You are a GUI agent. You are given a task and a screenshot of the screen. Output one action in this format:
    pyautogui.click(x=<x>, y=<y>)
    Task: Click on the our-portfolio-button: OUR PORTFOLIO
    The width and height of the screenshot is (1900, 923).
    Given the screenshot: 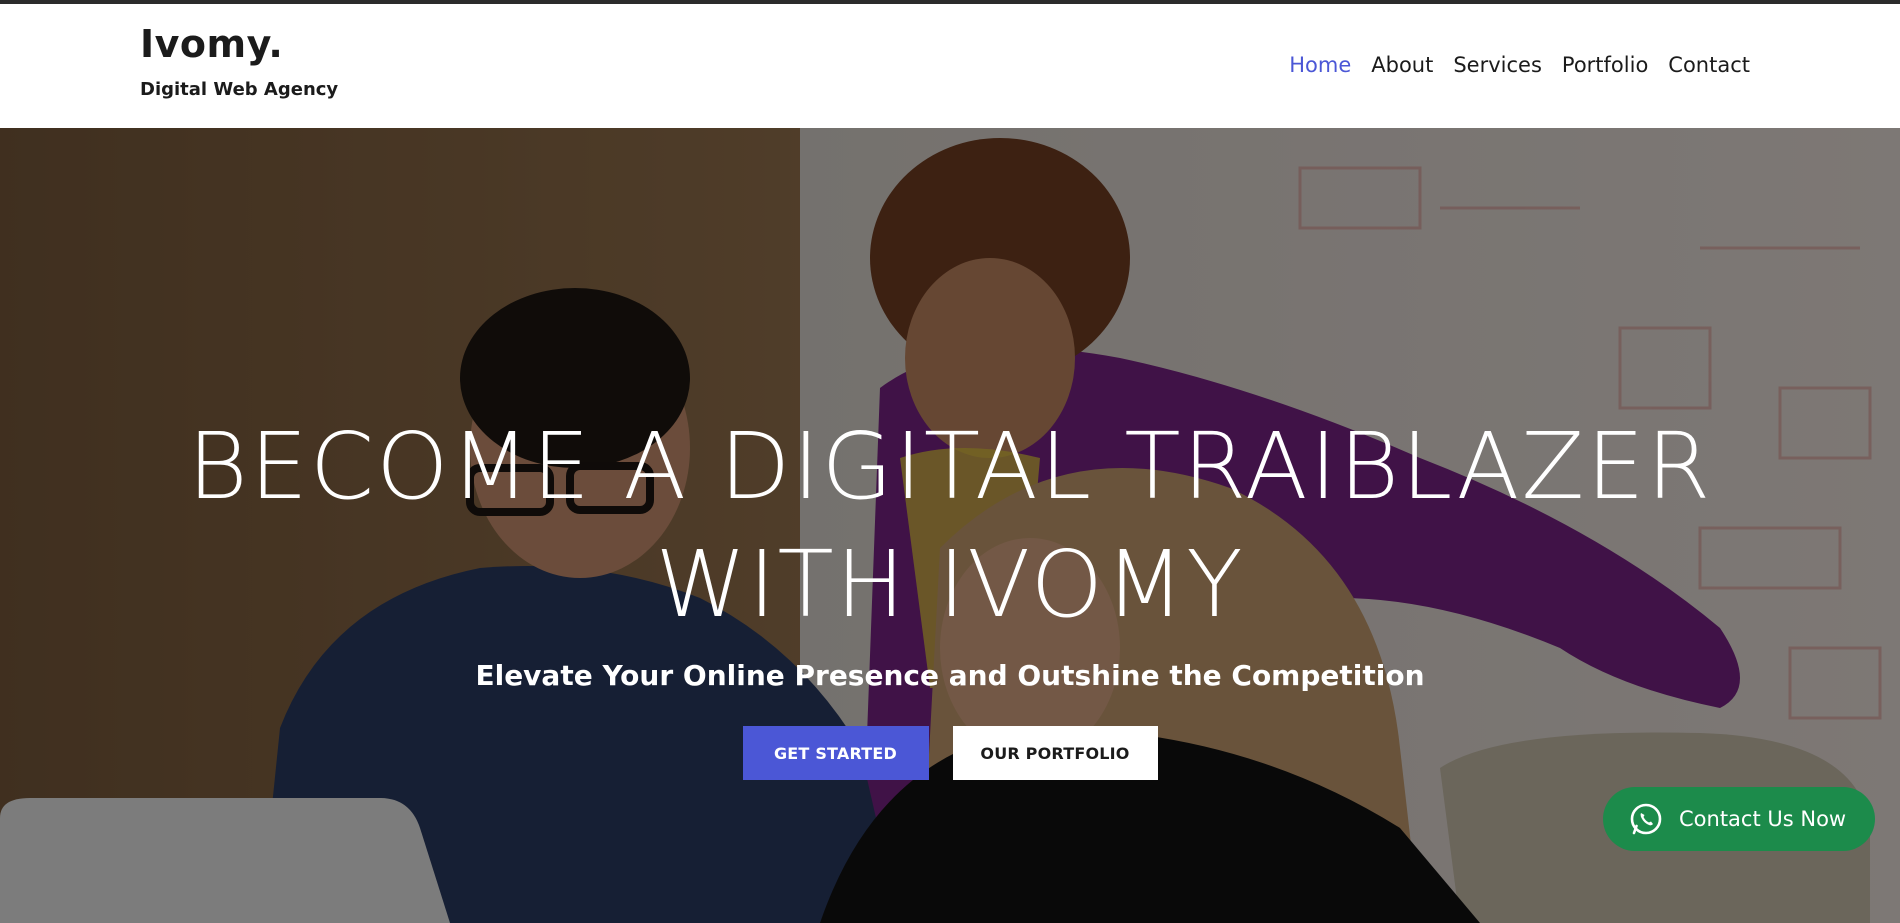 What is the action you would take?
    pyautogui.click(x=1055, y=753)
    